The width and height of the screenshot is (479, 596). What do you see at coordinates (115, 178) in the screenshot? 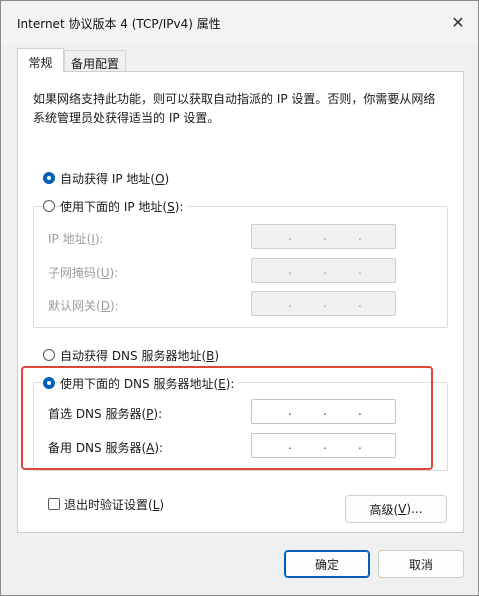
I see `ip-auto-label: 自动获得 IP 地址(O)` at bounding box center [115, 178].